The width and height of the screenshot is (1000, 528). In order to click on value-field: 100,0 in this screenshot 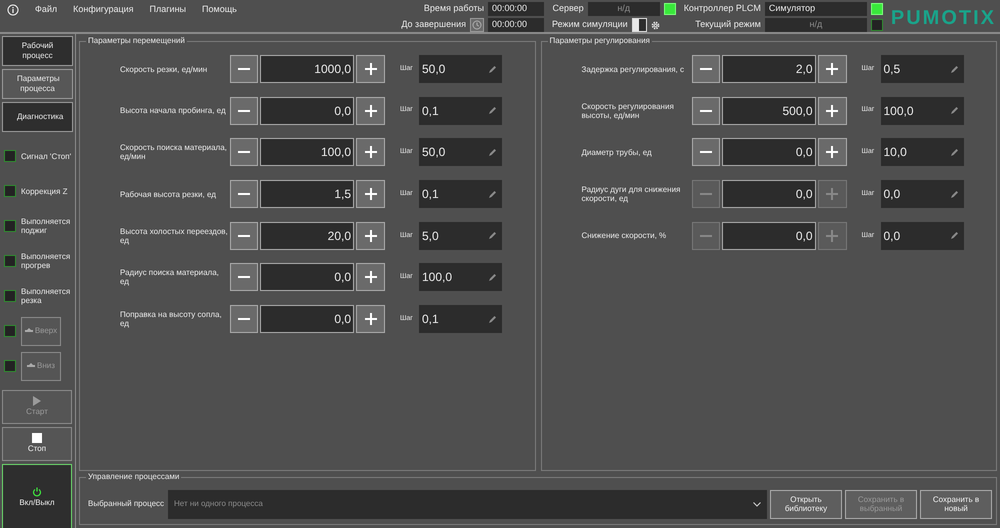, I will do `click(307, 152)`.